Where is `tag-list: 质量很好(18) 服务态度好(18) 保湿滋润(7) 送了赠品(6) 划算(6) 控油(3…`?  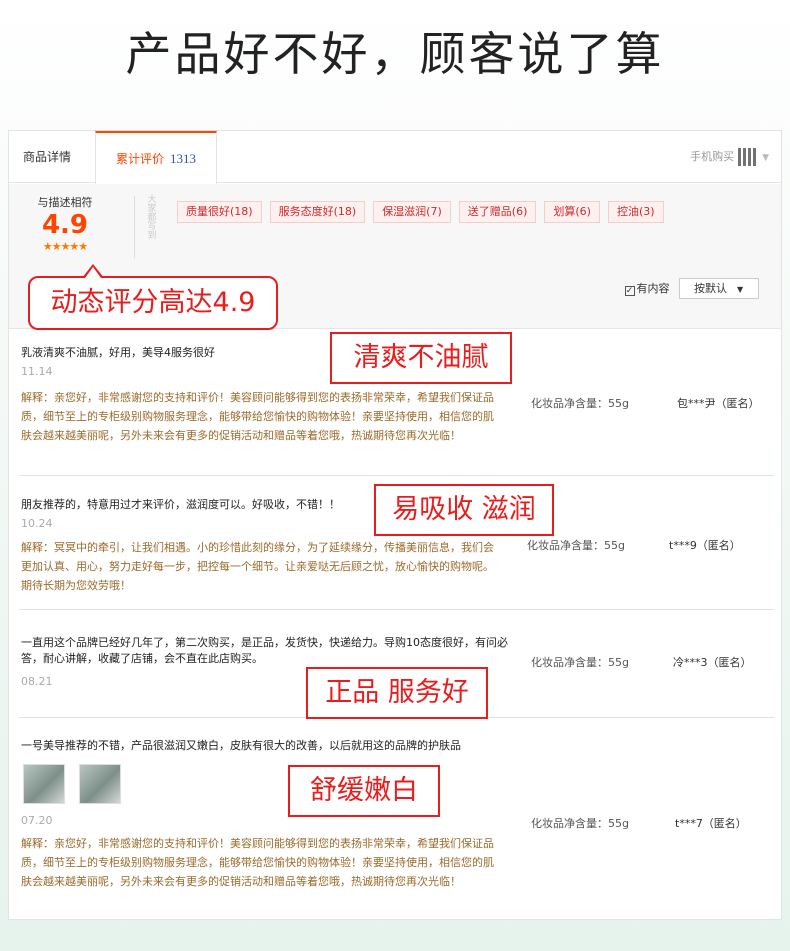
tag-list: 质量很好(18) 服务态度好(18) 保湿滋润(7) 送了赠品(6) 划算(6) 控油(3… is located at coordinates (437, 217).